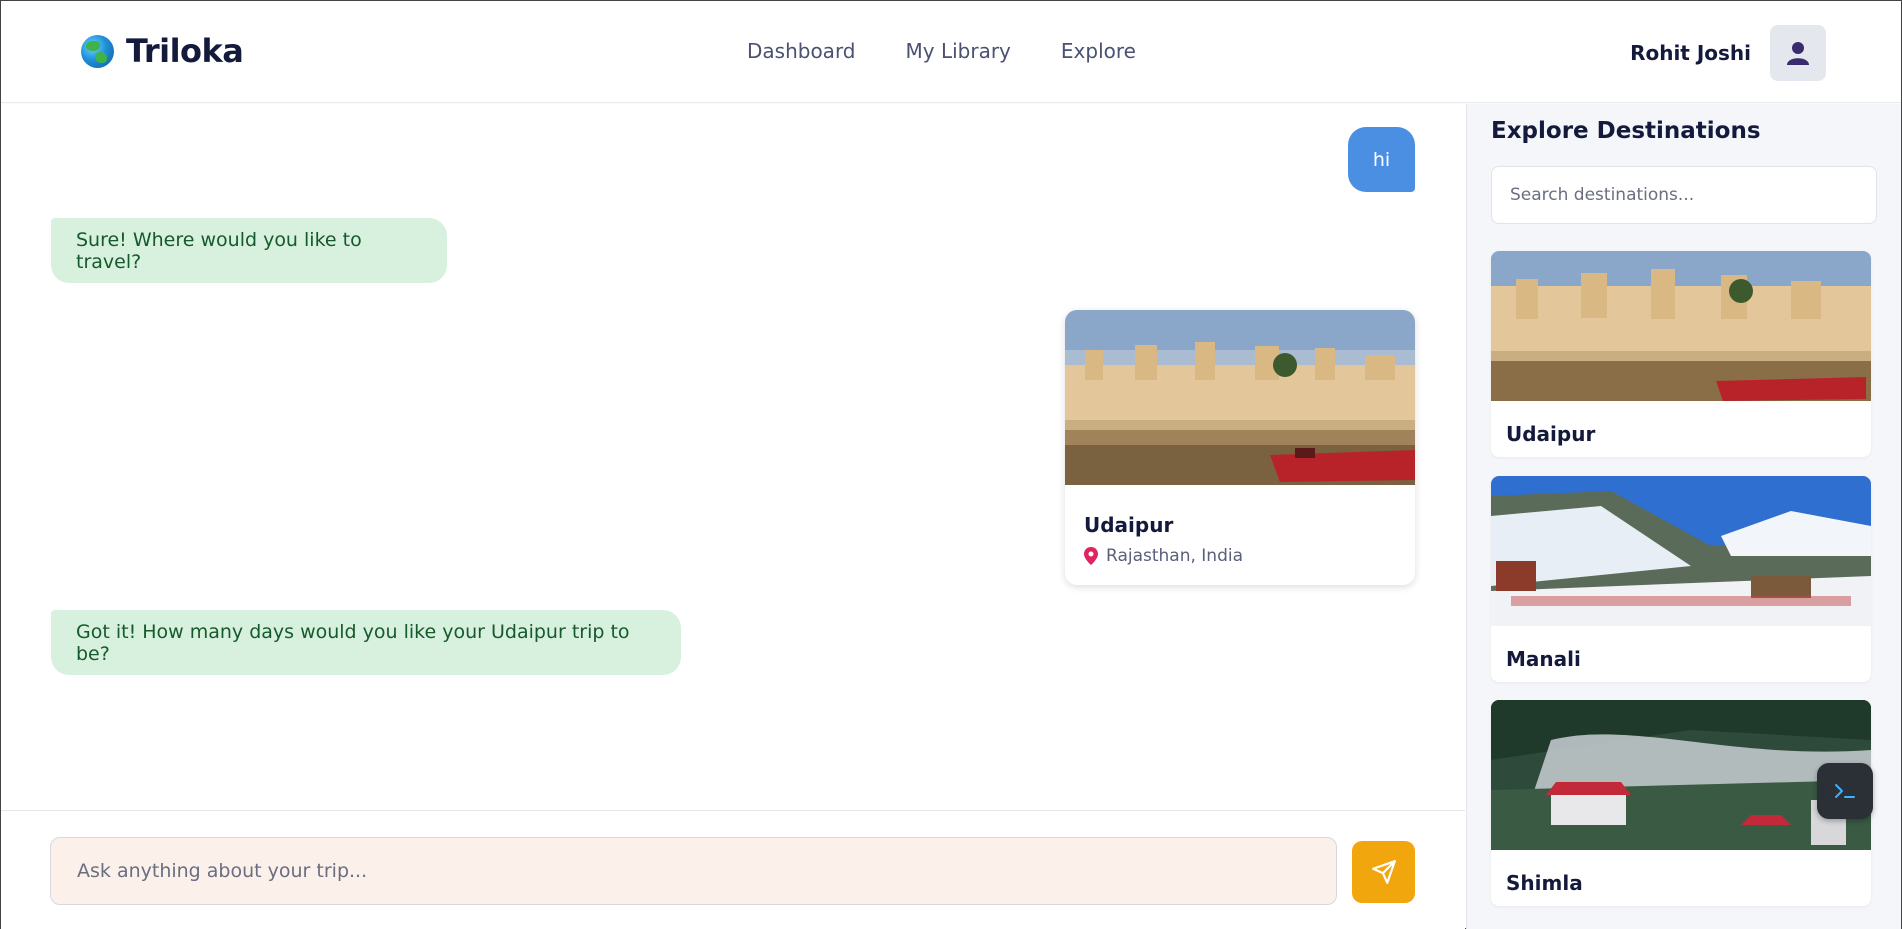 The image size is (1902, 929). I want to click on send-button, so click(1383, 872).